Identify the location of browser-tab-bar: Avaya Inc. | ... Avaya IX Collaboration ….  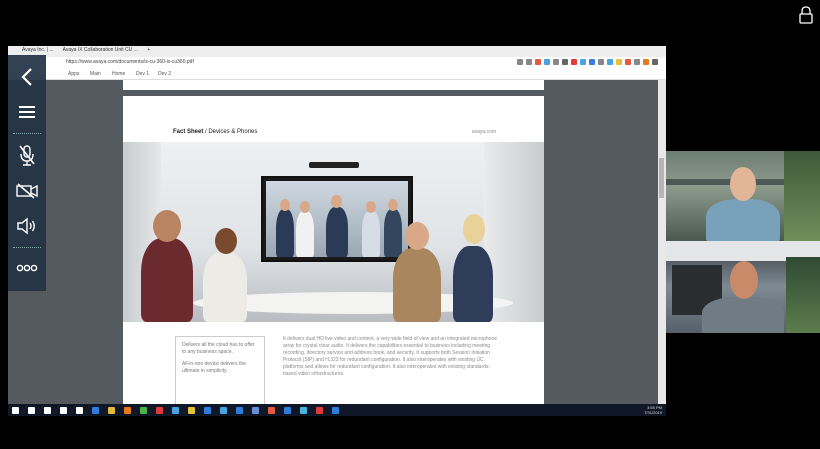
(337, 51).